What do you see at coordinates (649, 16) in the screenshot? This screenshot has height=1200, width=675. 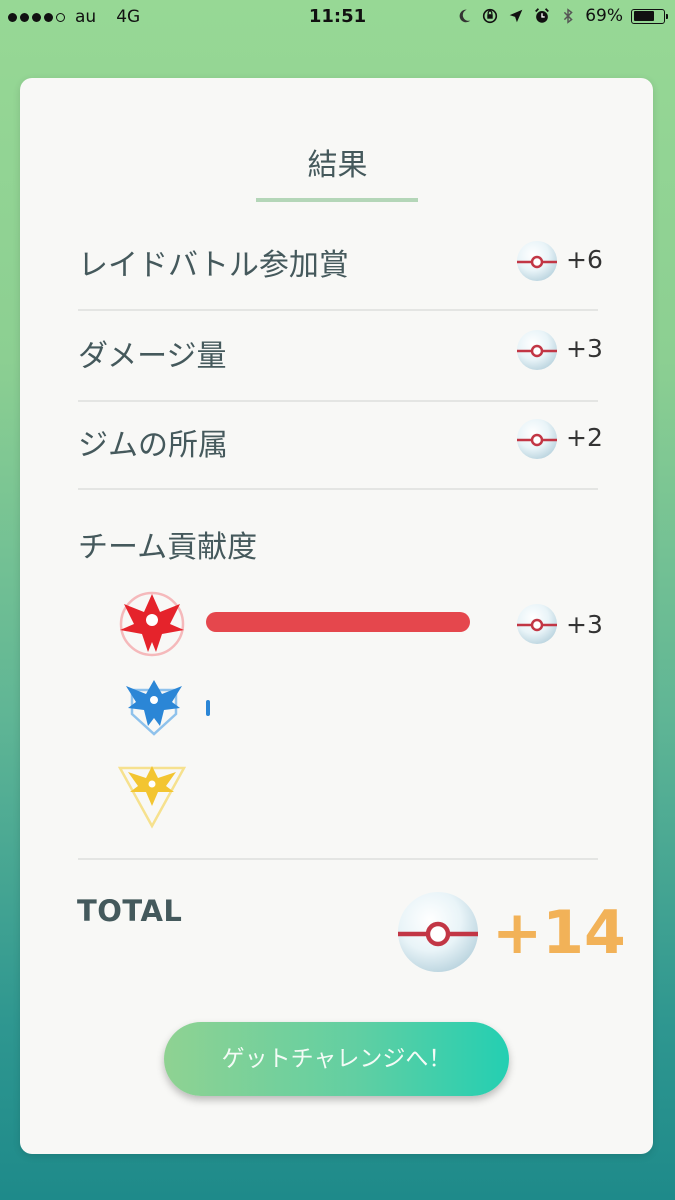 I see `battery-icon` at bounding box center [649, 16].